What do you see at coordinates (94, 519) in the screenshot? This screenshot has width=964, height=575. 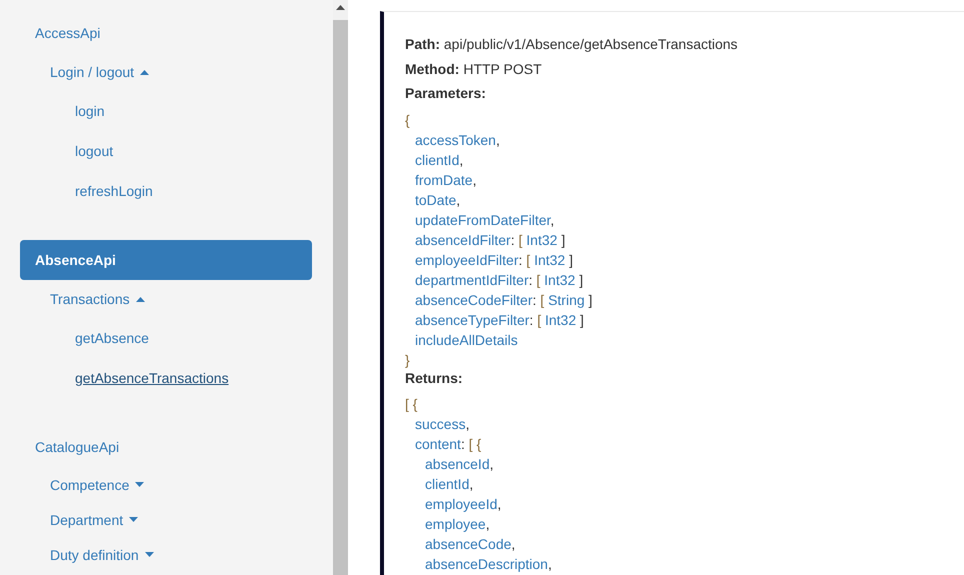 I see `sidebar-section: Department` at bounding box center [94, 519].